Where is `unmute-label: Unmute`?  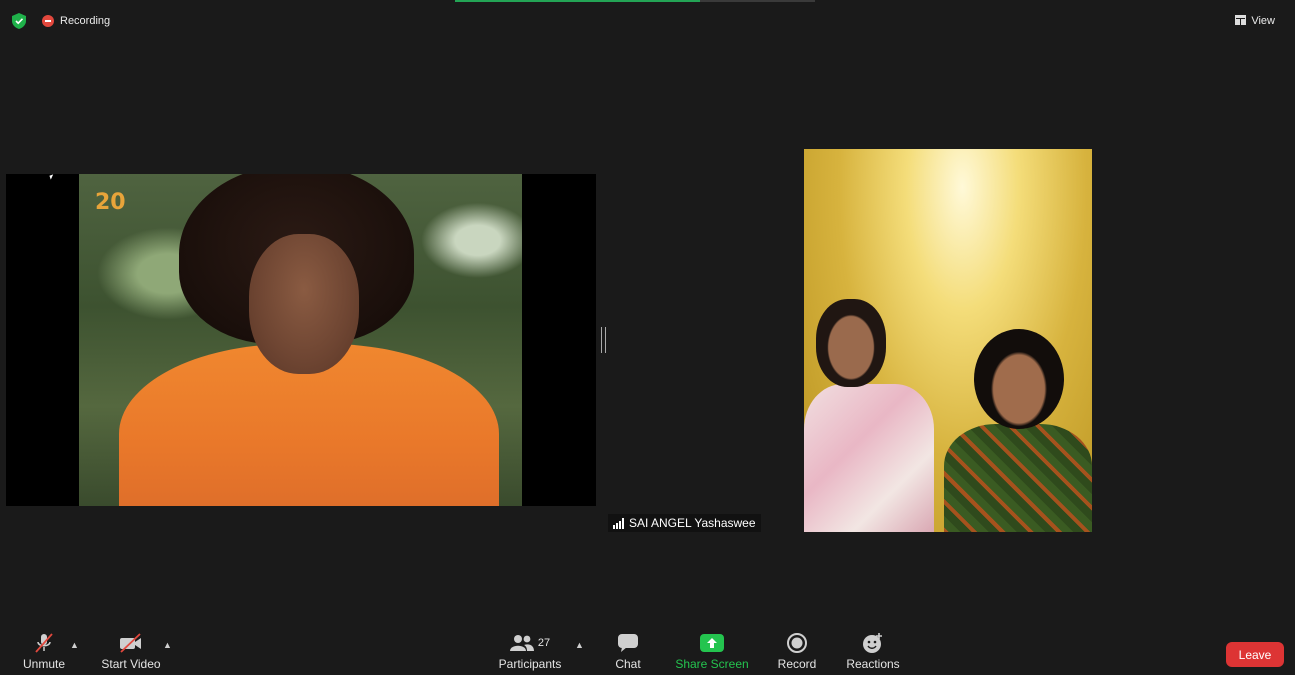
unmute-label: Unmute is located at coordinates (44, 664).